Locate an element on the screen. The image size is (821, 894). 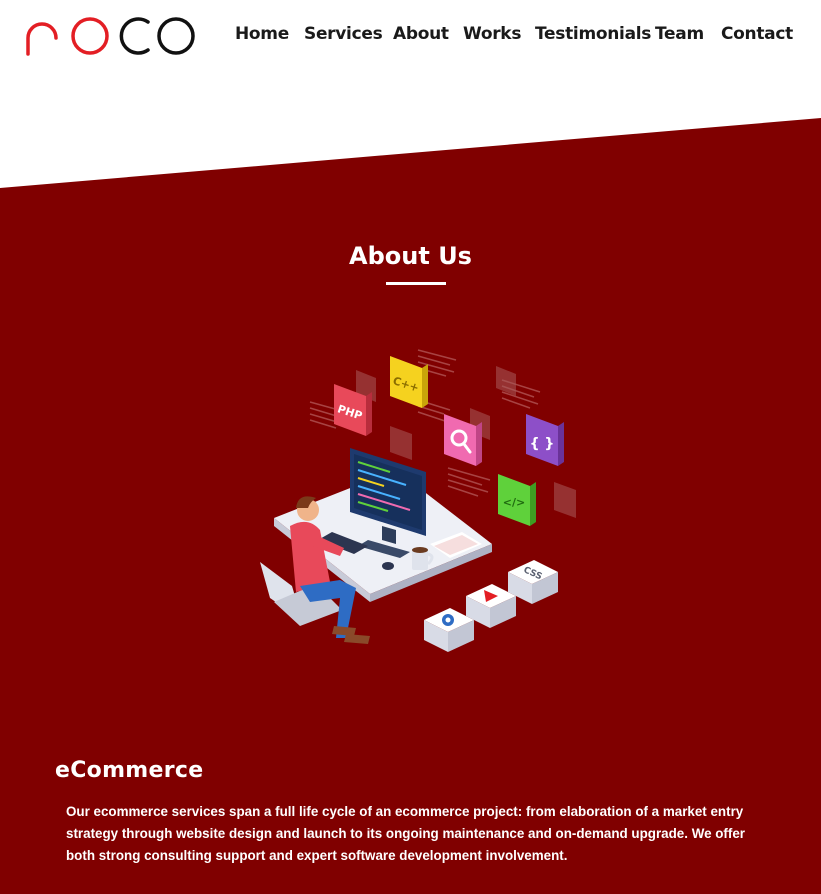
html-tag-badge: </> is located at coordinates (517, 500).